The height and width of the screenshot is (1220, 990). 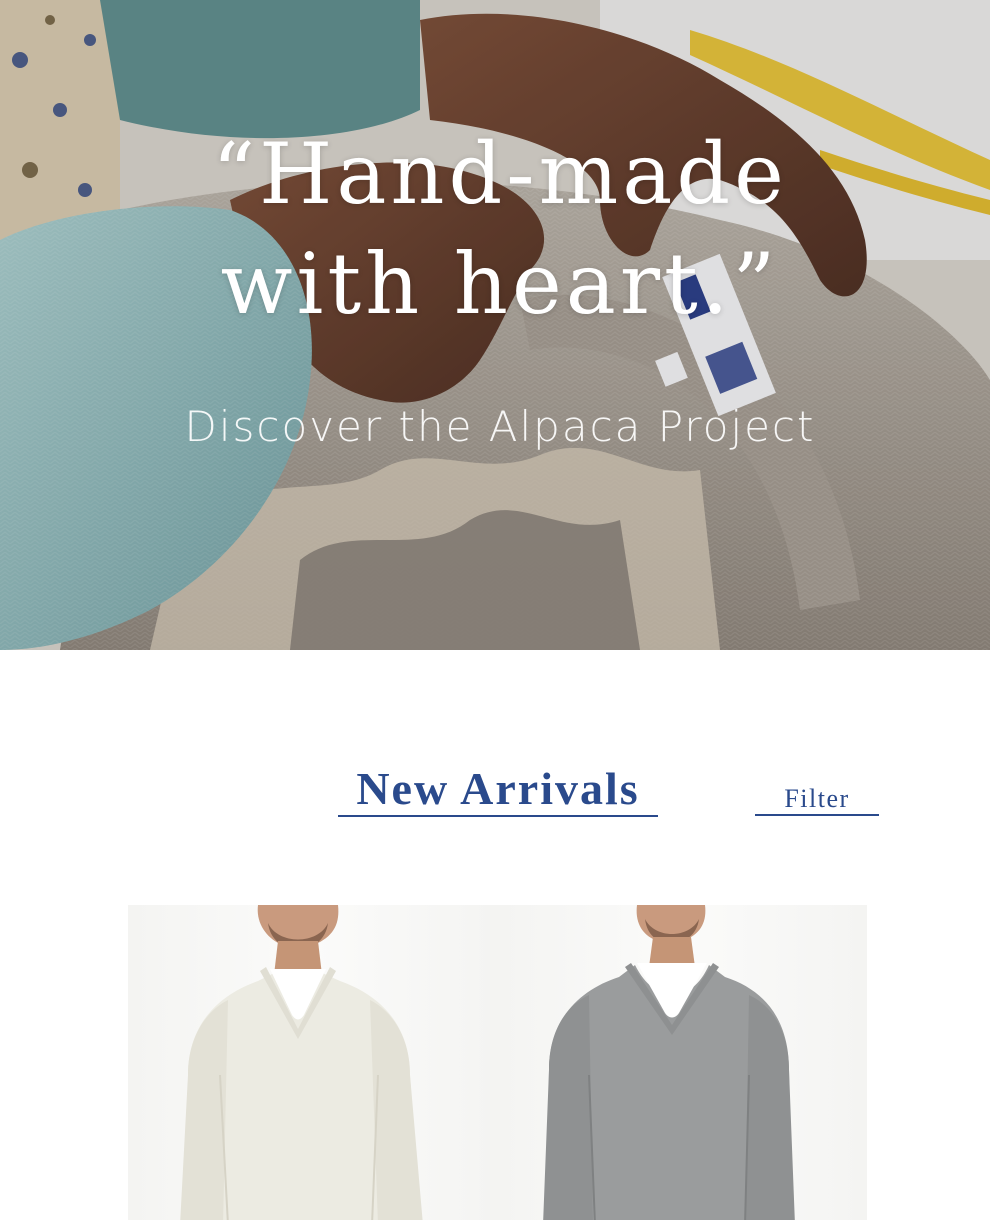 I want to click on hero-quote-line-1: “Hand-made, so click(x=500, y=174).